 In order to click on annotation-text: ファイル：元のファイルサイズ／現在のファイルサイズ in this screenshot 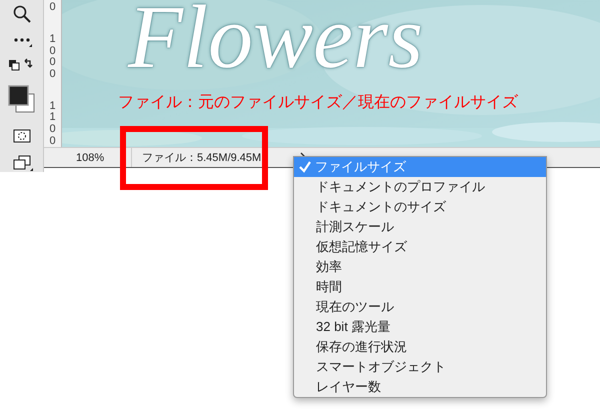, I will do `click(318, 103)`.